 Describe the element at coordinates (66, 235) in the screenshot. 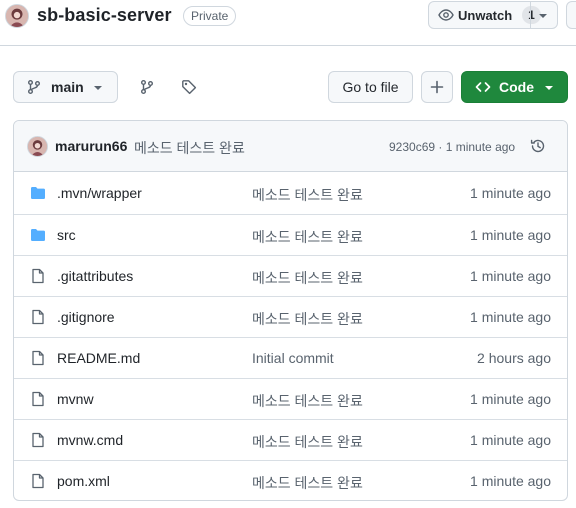

I see `file-name-link: src` at that location.